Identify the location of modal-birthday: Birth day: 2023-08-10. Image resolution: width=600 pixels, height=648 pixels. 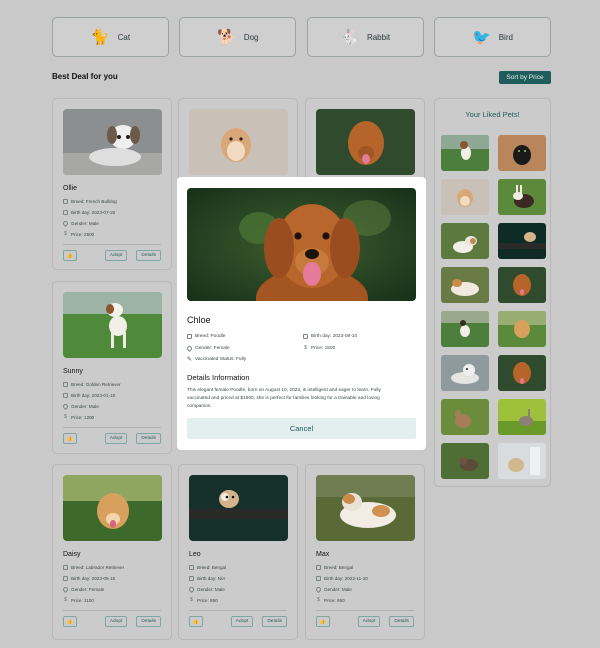
(358, 336).